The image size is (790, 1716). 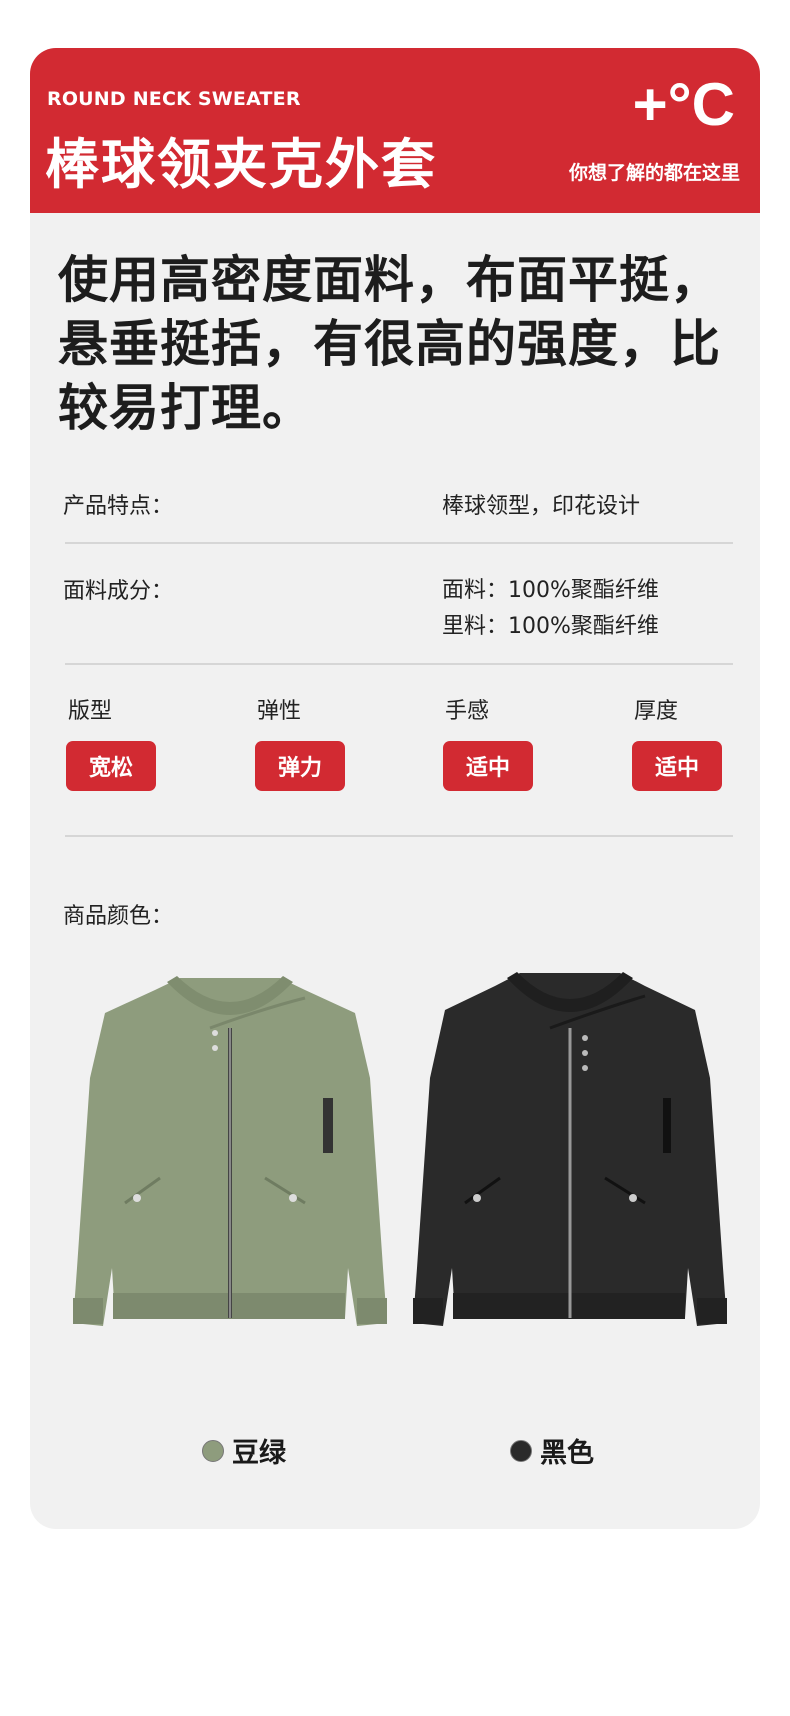 I want to click on attr-elasticity: 弹性 弹力, so click(x=310, y=742).